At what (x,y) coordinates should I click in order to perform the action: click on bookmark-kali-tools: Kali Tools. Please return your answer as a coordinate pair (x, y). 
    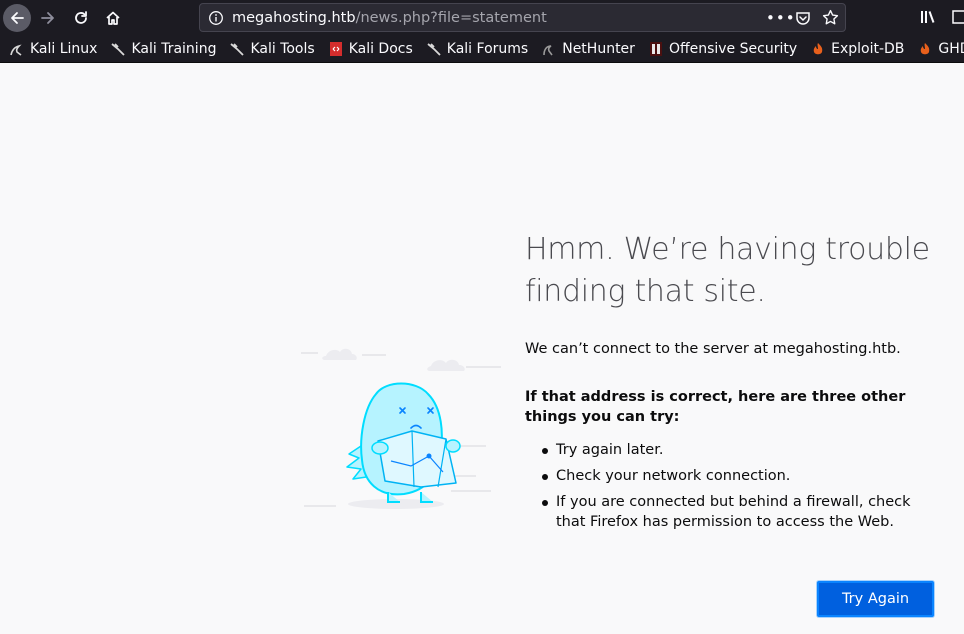
    Looking at the image, I should click on (270, 49).